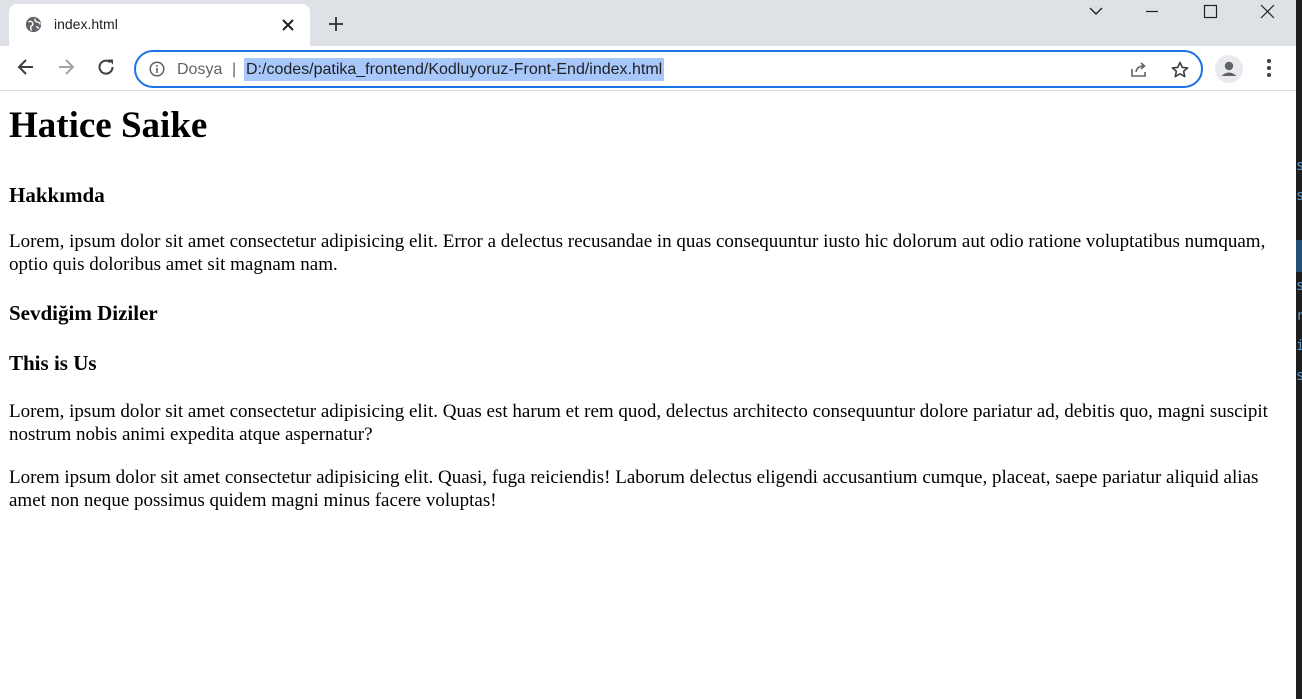  Describe the element at coordinates (157, 69) in the screenshot. I see `info-icon` at that location.